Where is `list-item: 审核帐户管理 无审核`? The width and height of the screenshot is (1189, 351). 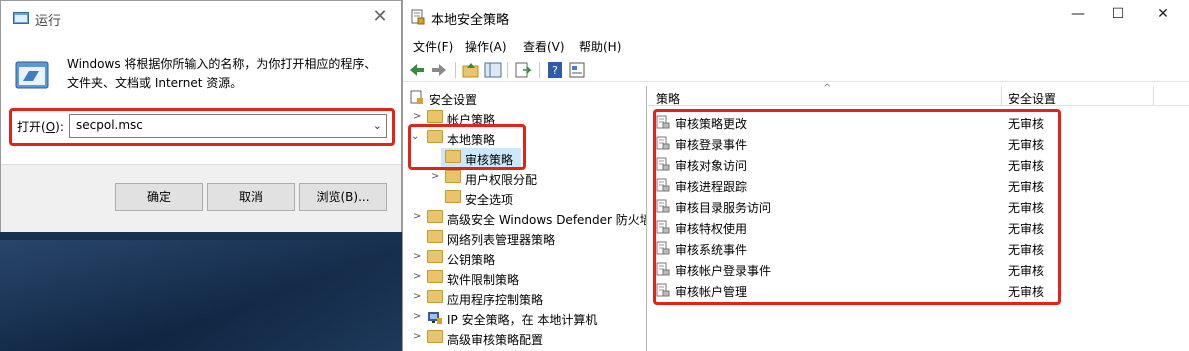
list-item: 审核帐户管理 无审核 is located at coordinates (918, 290).